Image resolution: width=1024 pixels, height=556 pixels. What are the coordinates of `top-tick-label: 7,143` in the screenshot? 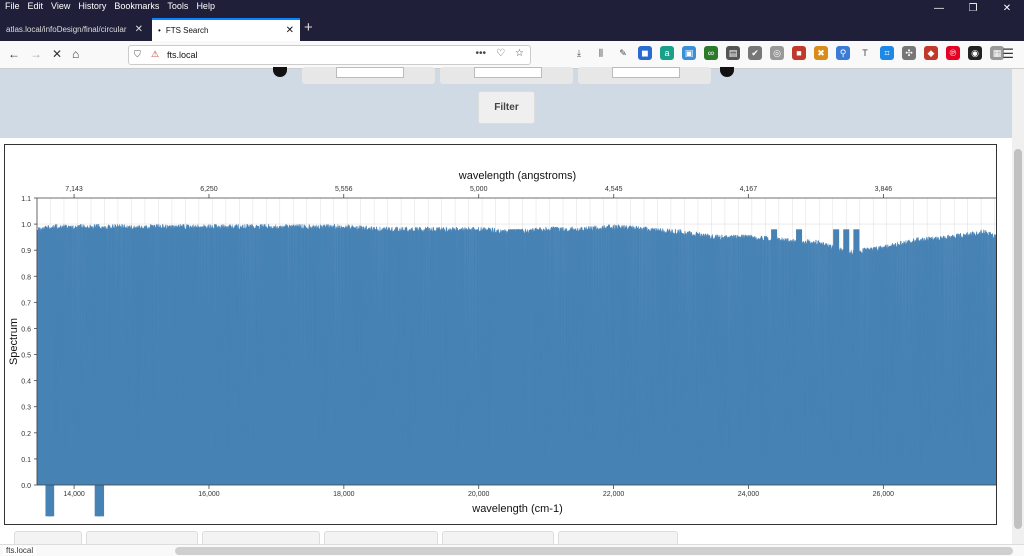 It's located at (74, 189).